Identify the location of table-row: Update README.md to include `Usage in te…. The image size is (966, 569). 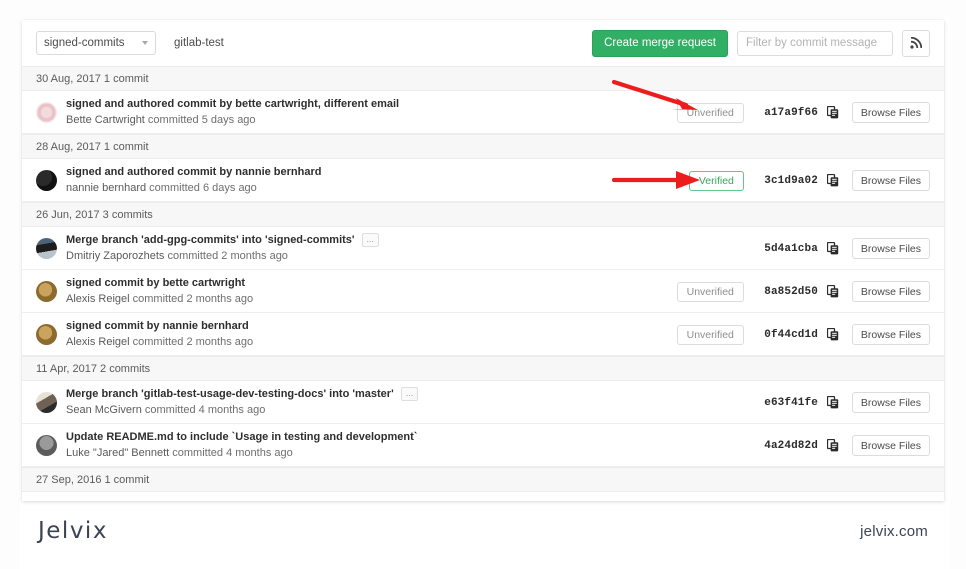
(483, 445).